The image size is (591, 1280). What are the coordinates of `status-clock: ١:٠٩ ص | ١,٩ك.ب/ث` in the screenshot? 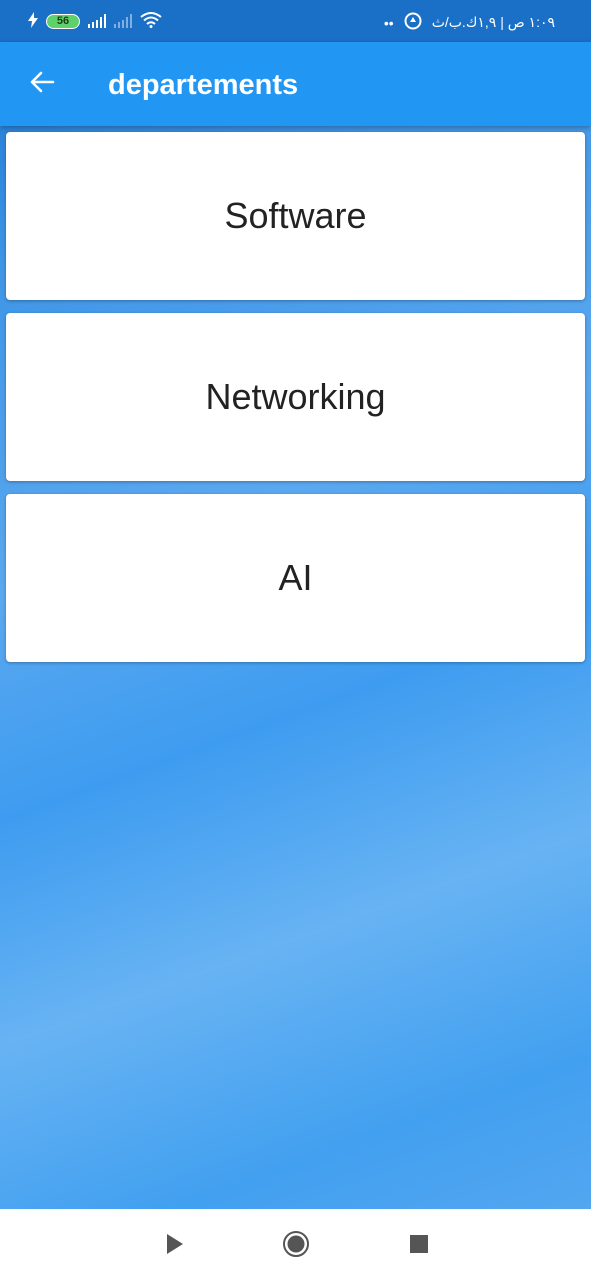 It's located at (493, 22).